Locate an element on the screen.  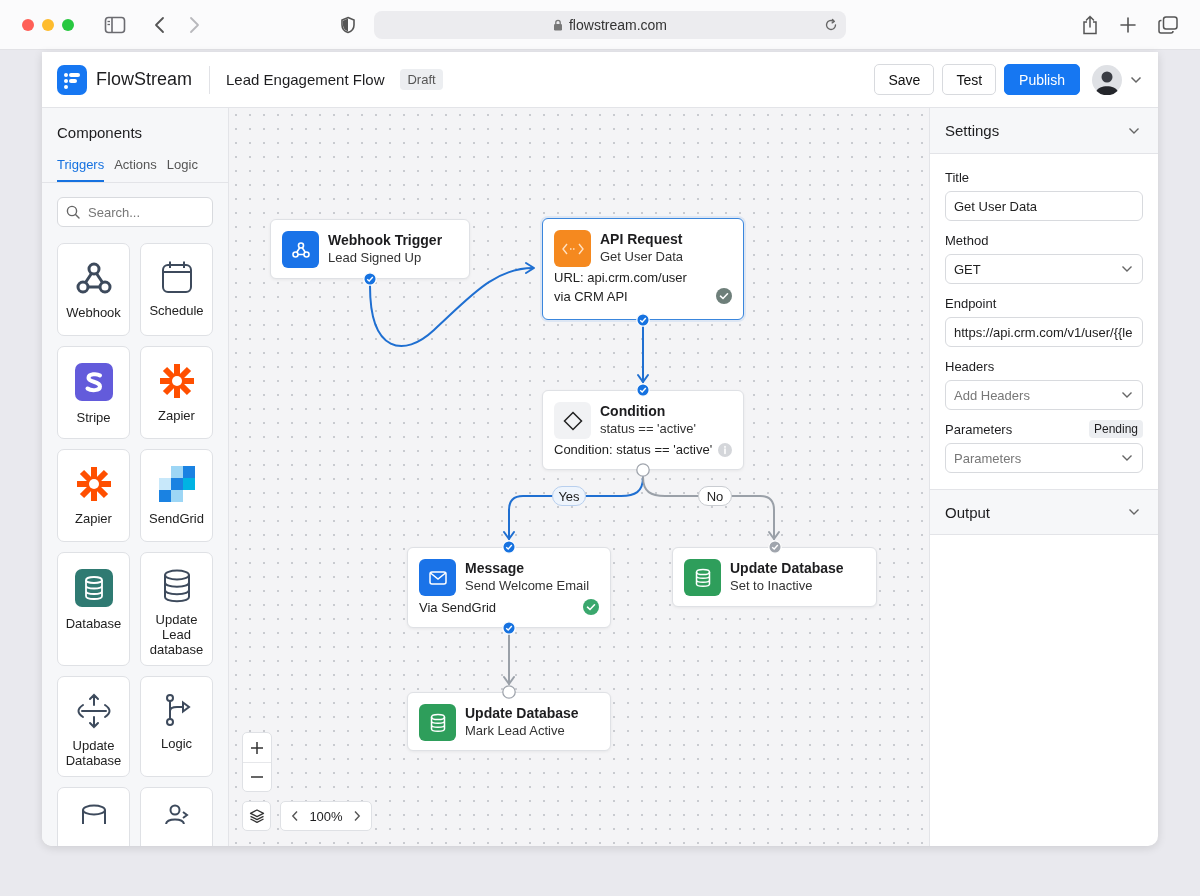
select-field: GET is located at coordinates (1044, 269).